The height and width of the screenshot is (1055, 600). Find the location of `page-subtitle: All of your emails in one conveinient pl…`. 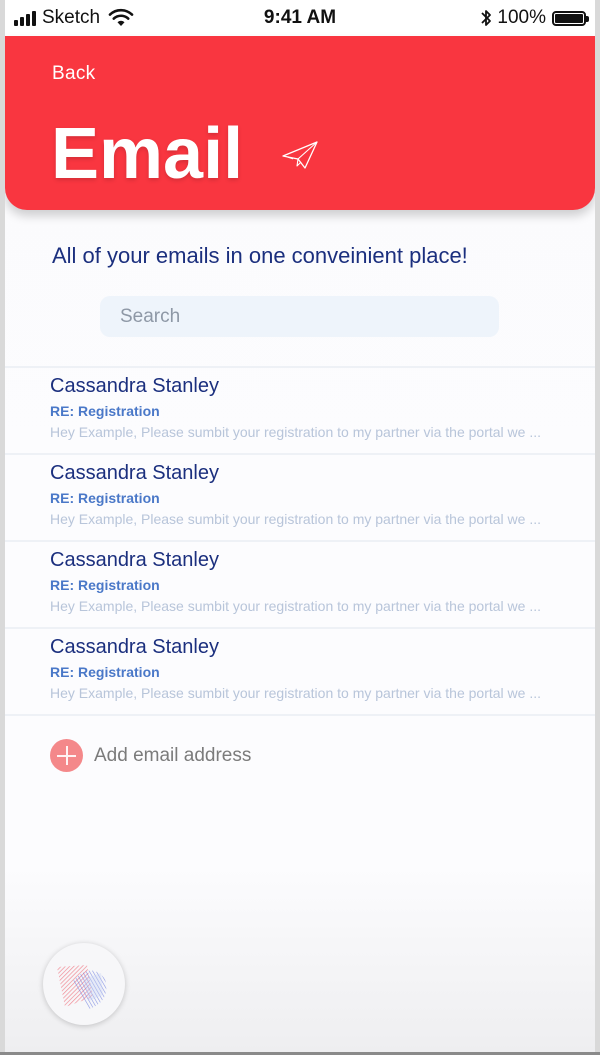

page-subtitle: All of your emails in one conveinient pl… is located at coordinates (260, 255).